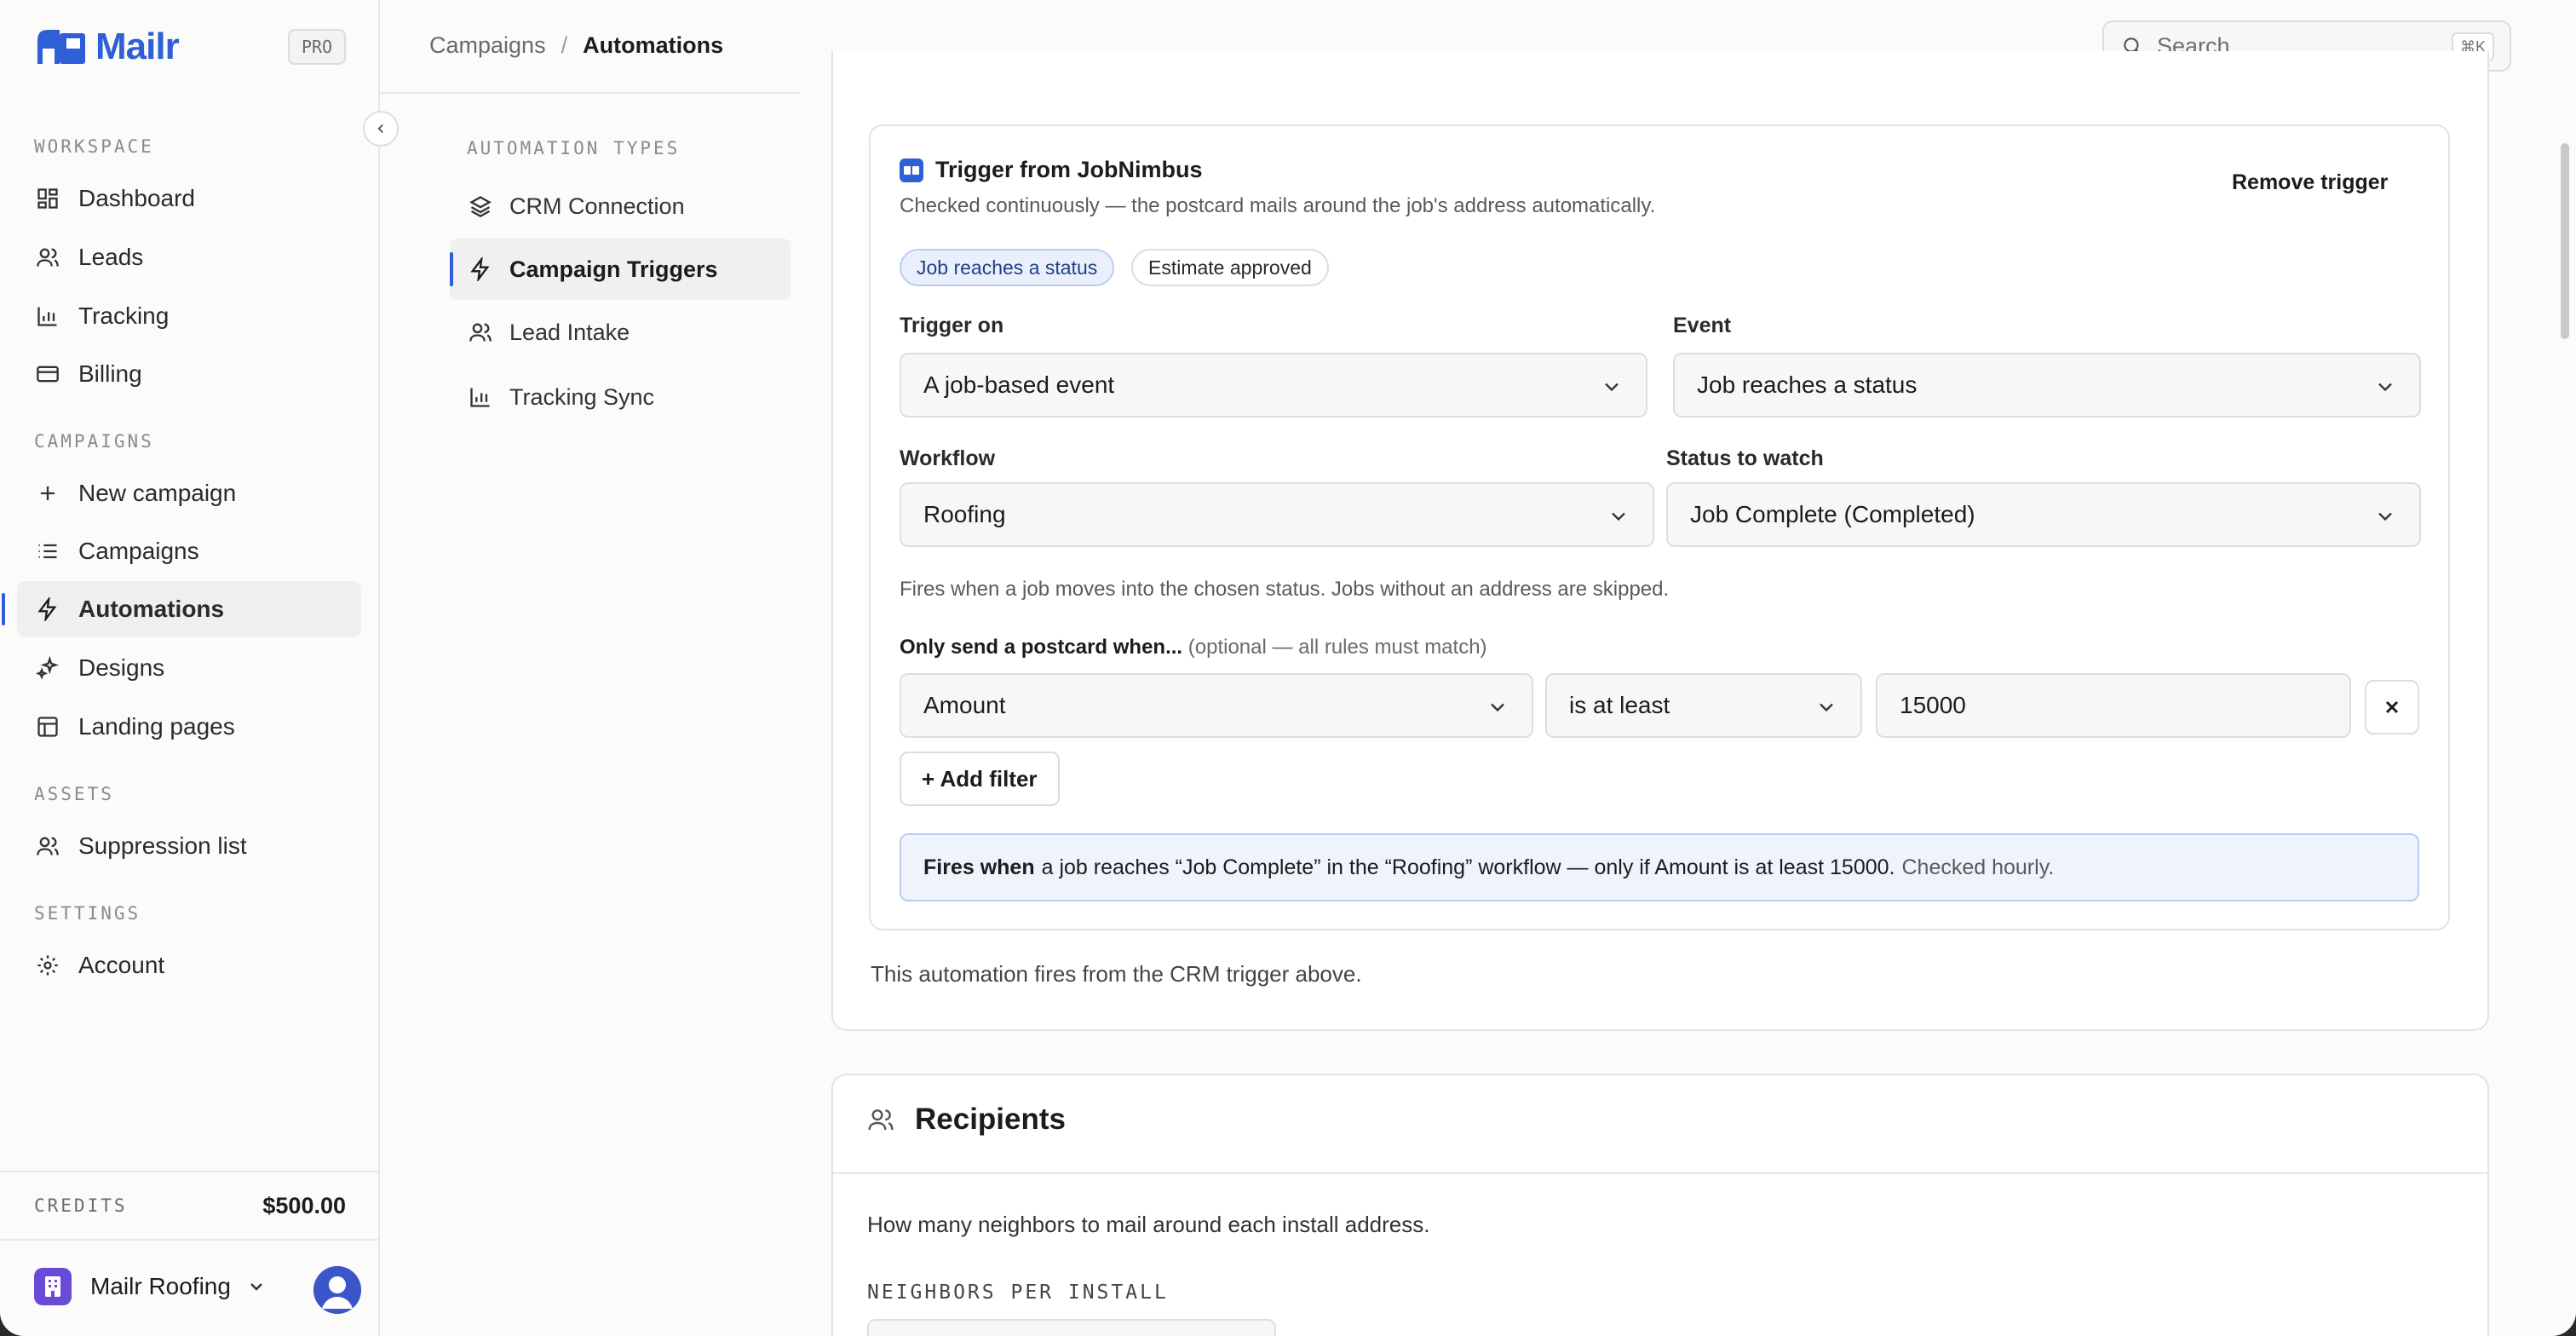  I want to click on trigger-title: Trigger from JobNimbus, so click(1052, 170).